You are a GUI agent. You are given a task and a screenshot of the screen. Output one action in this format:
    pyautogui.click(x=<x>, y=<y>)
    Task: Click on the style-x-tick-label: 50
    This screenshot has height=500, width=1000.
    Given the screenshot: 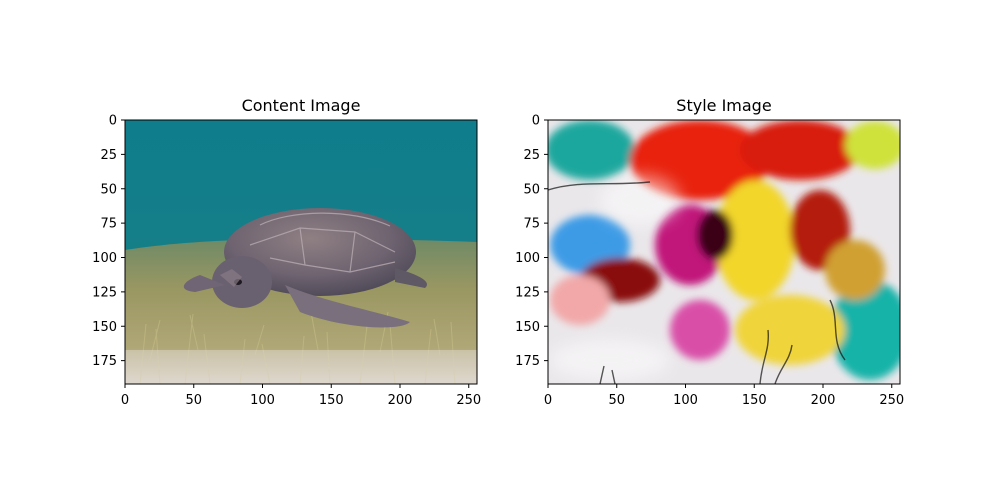 What is the action you would take?
    pyautogui.click(x=616, y=400)
    